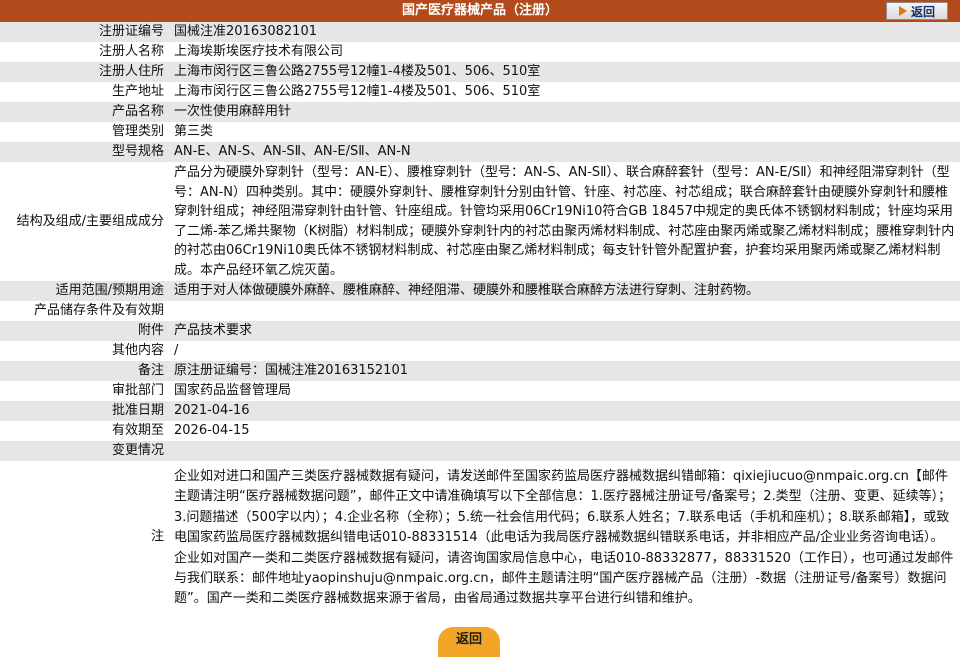 The image size is (960, 657). I want to click on back-button-top: 返回, so click(917, 11).